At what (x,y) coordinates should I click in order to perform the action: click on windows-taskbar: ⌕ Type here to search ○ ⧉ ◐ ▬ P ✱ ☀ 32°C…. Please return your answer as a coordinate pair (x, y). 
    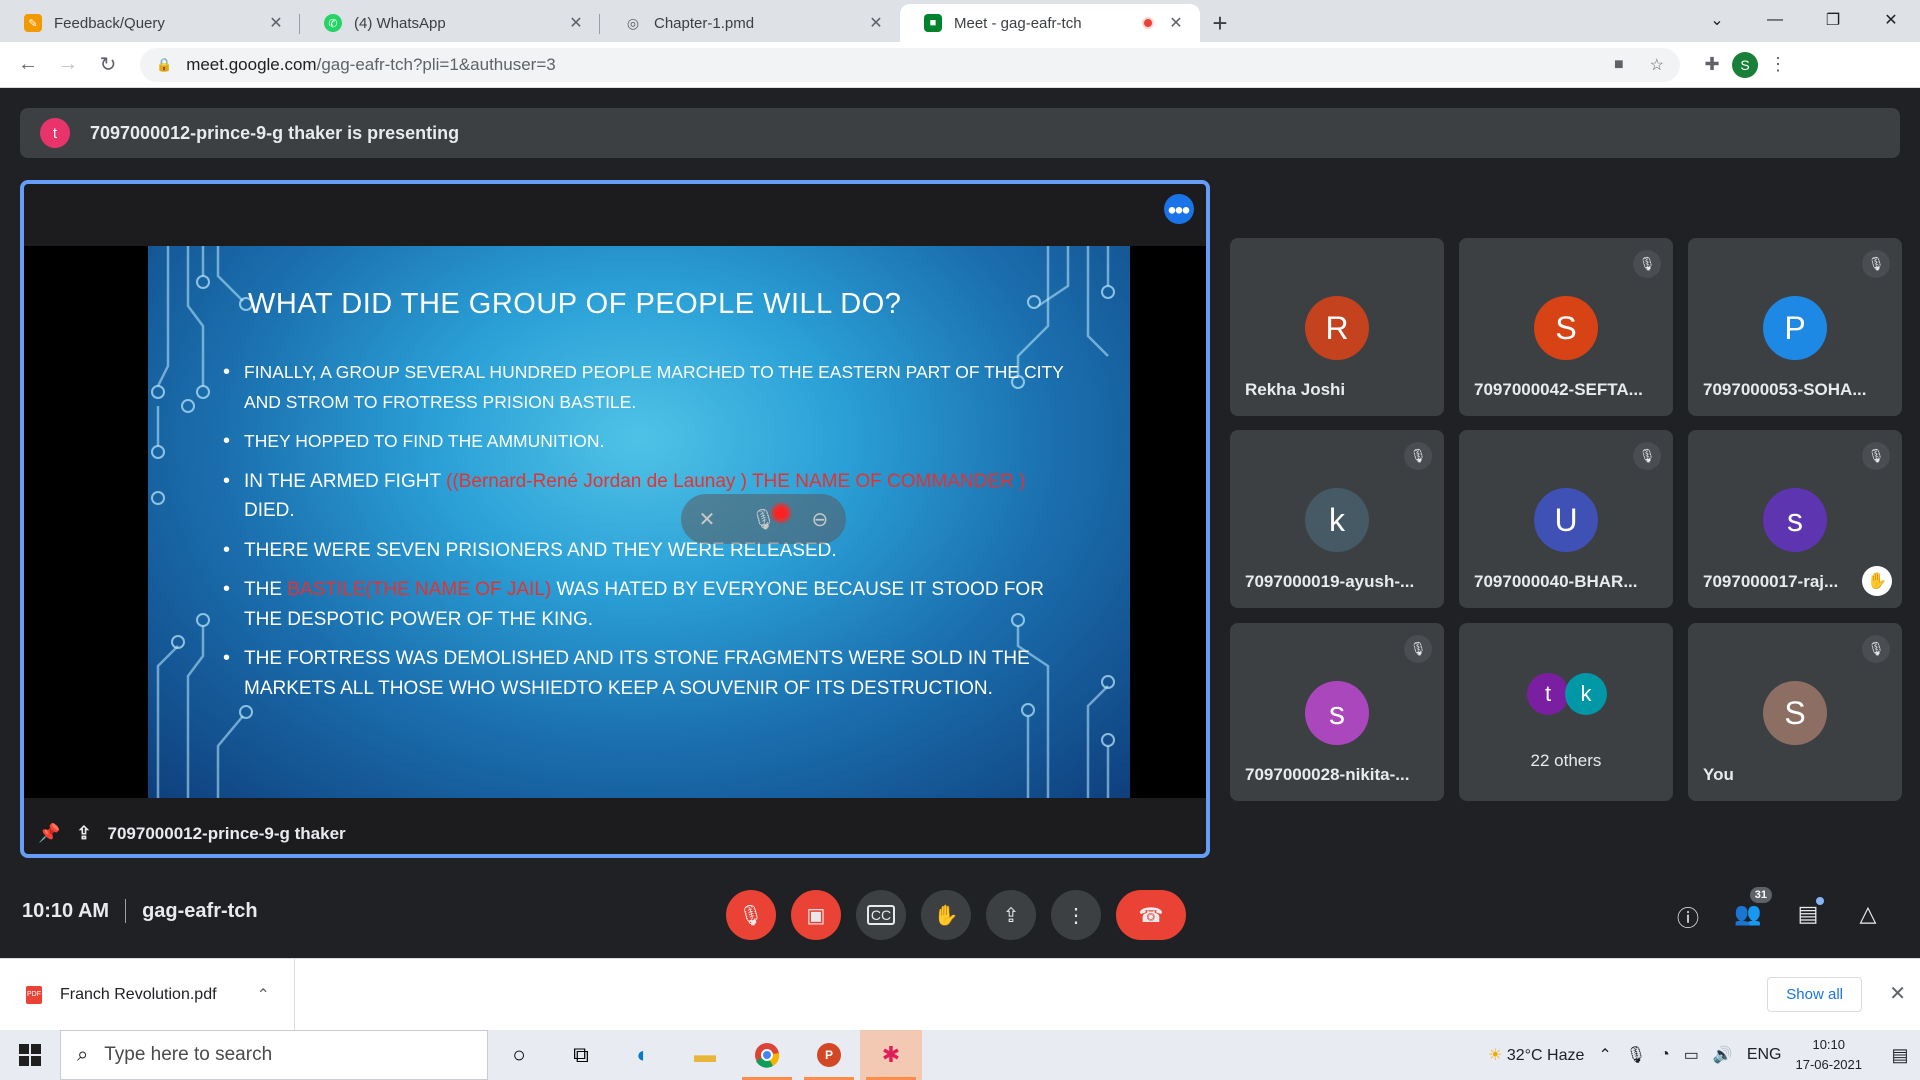
    Looking at the image, I should click on (960, 1055).